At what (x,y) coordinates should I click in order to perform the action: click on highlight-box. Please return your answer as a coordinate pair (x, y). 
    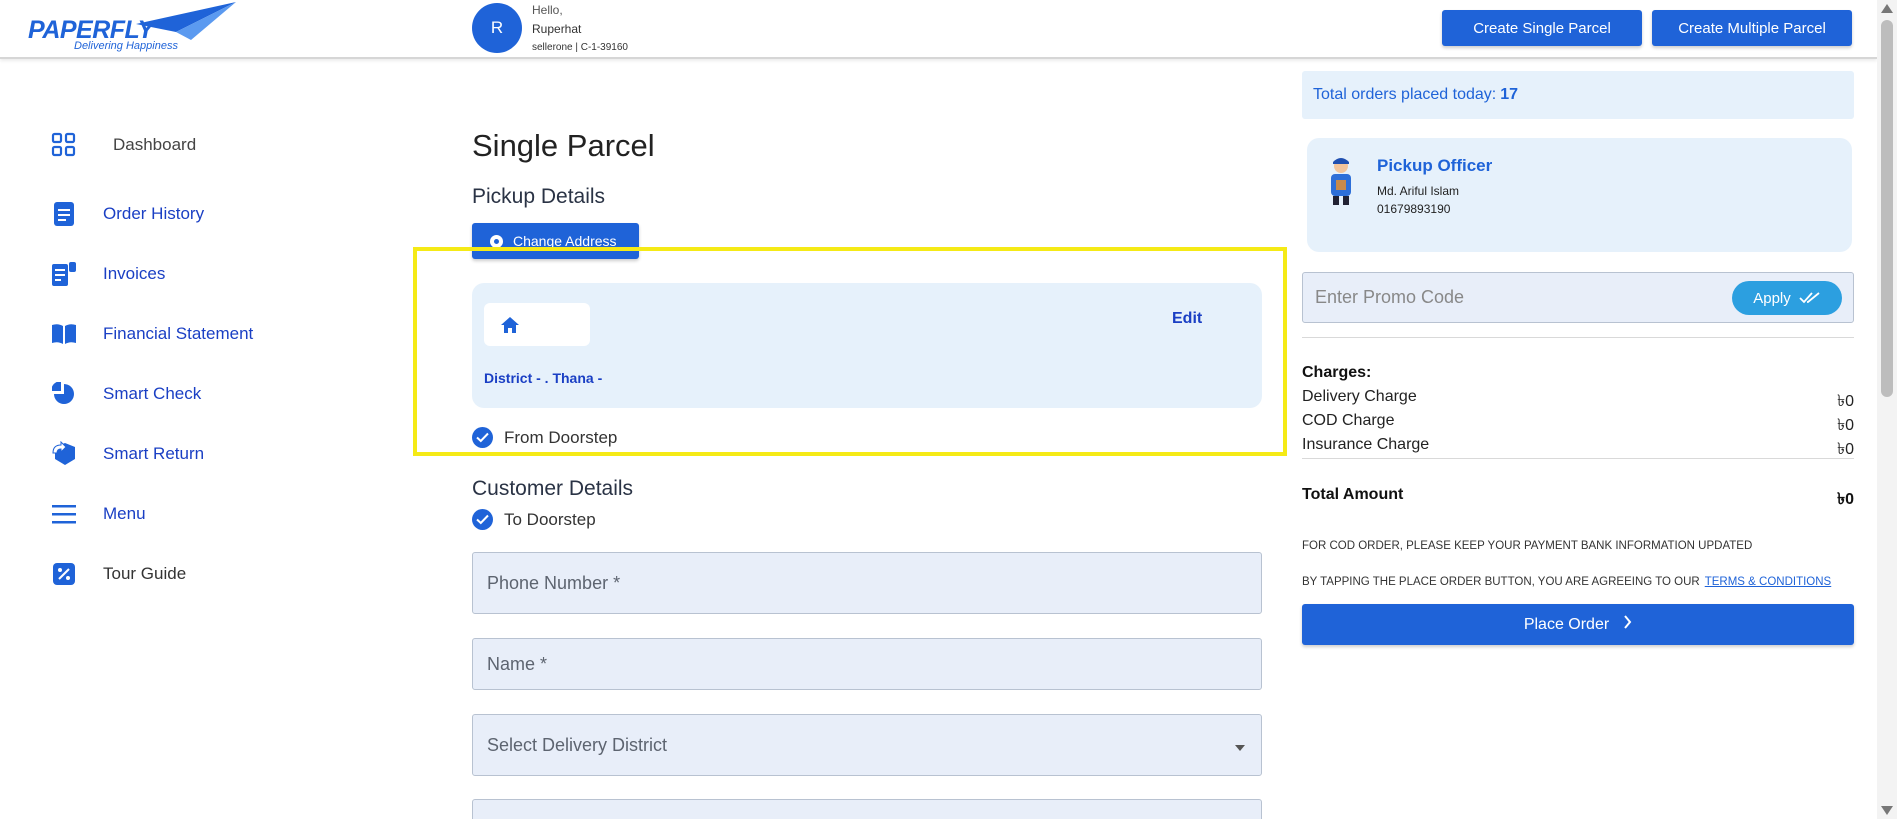
    Looking at the image, I should click on (850, 351).